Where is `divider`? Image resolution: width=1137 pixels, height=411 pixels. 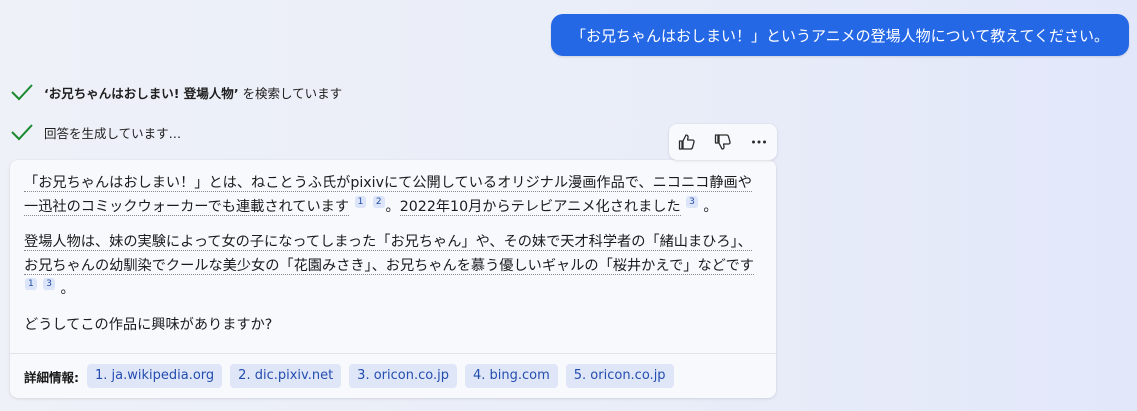 divider is located at coordinates (393, 353).